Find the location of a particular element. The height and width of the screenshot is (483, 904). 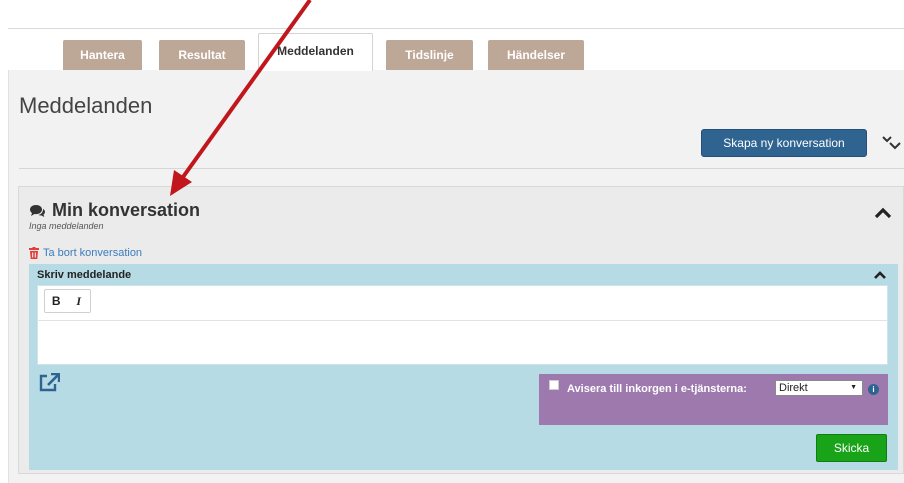

delete-conversation-label: Ta bort konversation is located at coordinates (93, 253).